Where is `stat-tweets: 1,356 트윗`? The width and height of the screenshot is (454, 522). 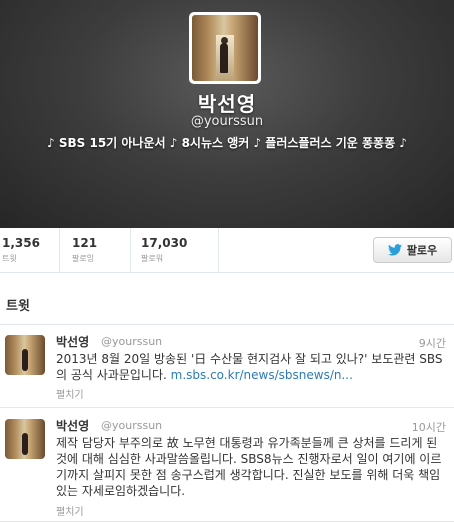
stat-tweets: 1,356 트윗 is located at coordinates (21, 250).